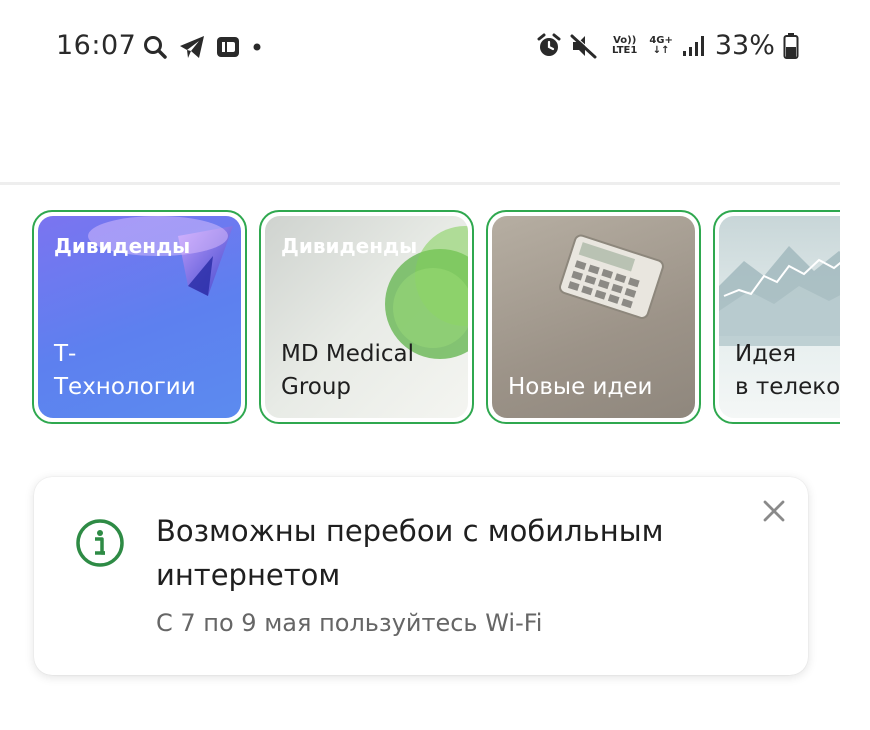 This screenshot has width=870, height=730. What do you see at coordinates (347, 370) in the screenshot?
I see `story-title: MD Medical Group` at bounding box center [347, 370].